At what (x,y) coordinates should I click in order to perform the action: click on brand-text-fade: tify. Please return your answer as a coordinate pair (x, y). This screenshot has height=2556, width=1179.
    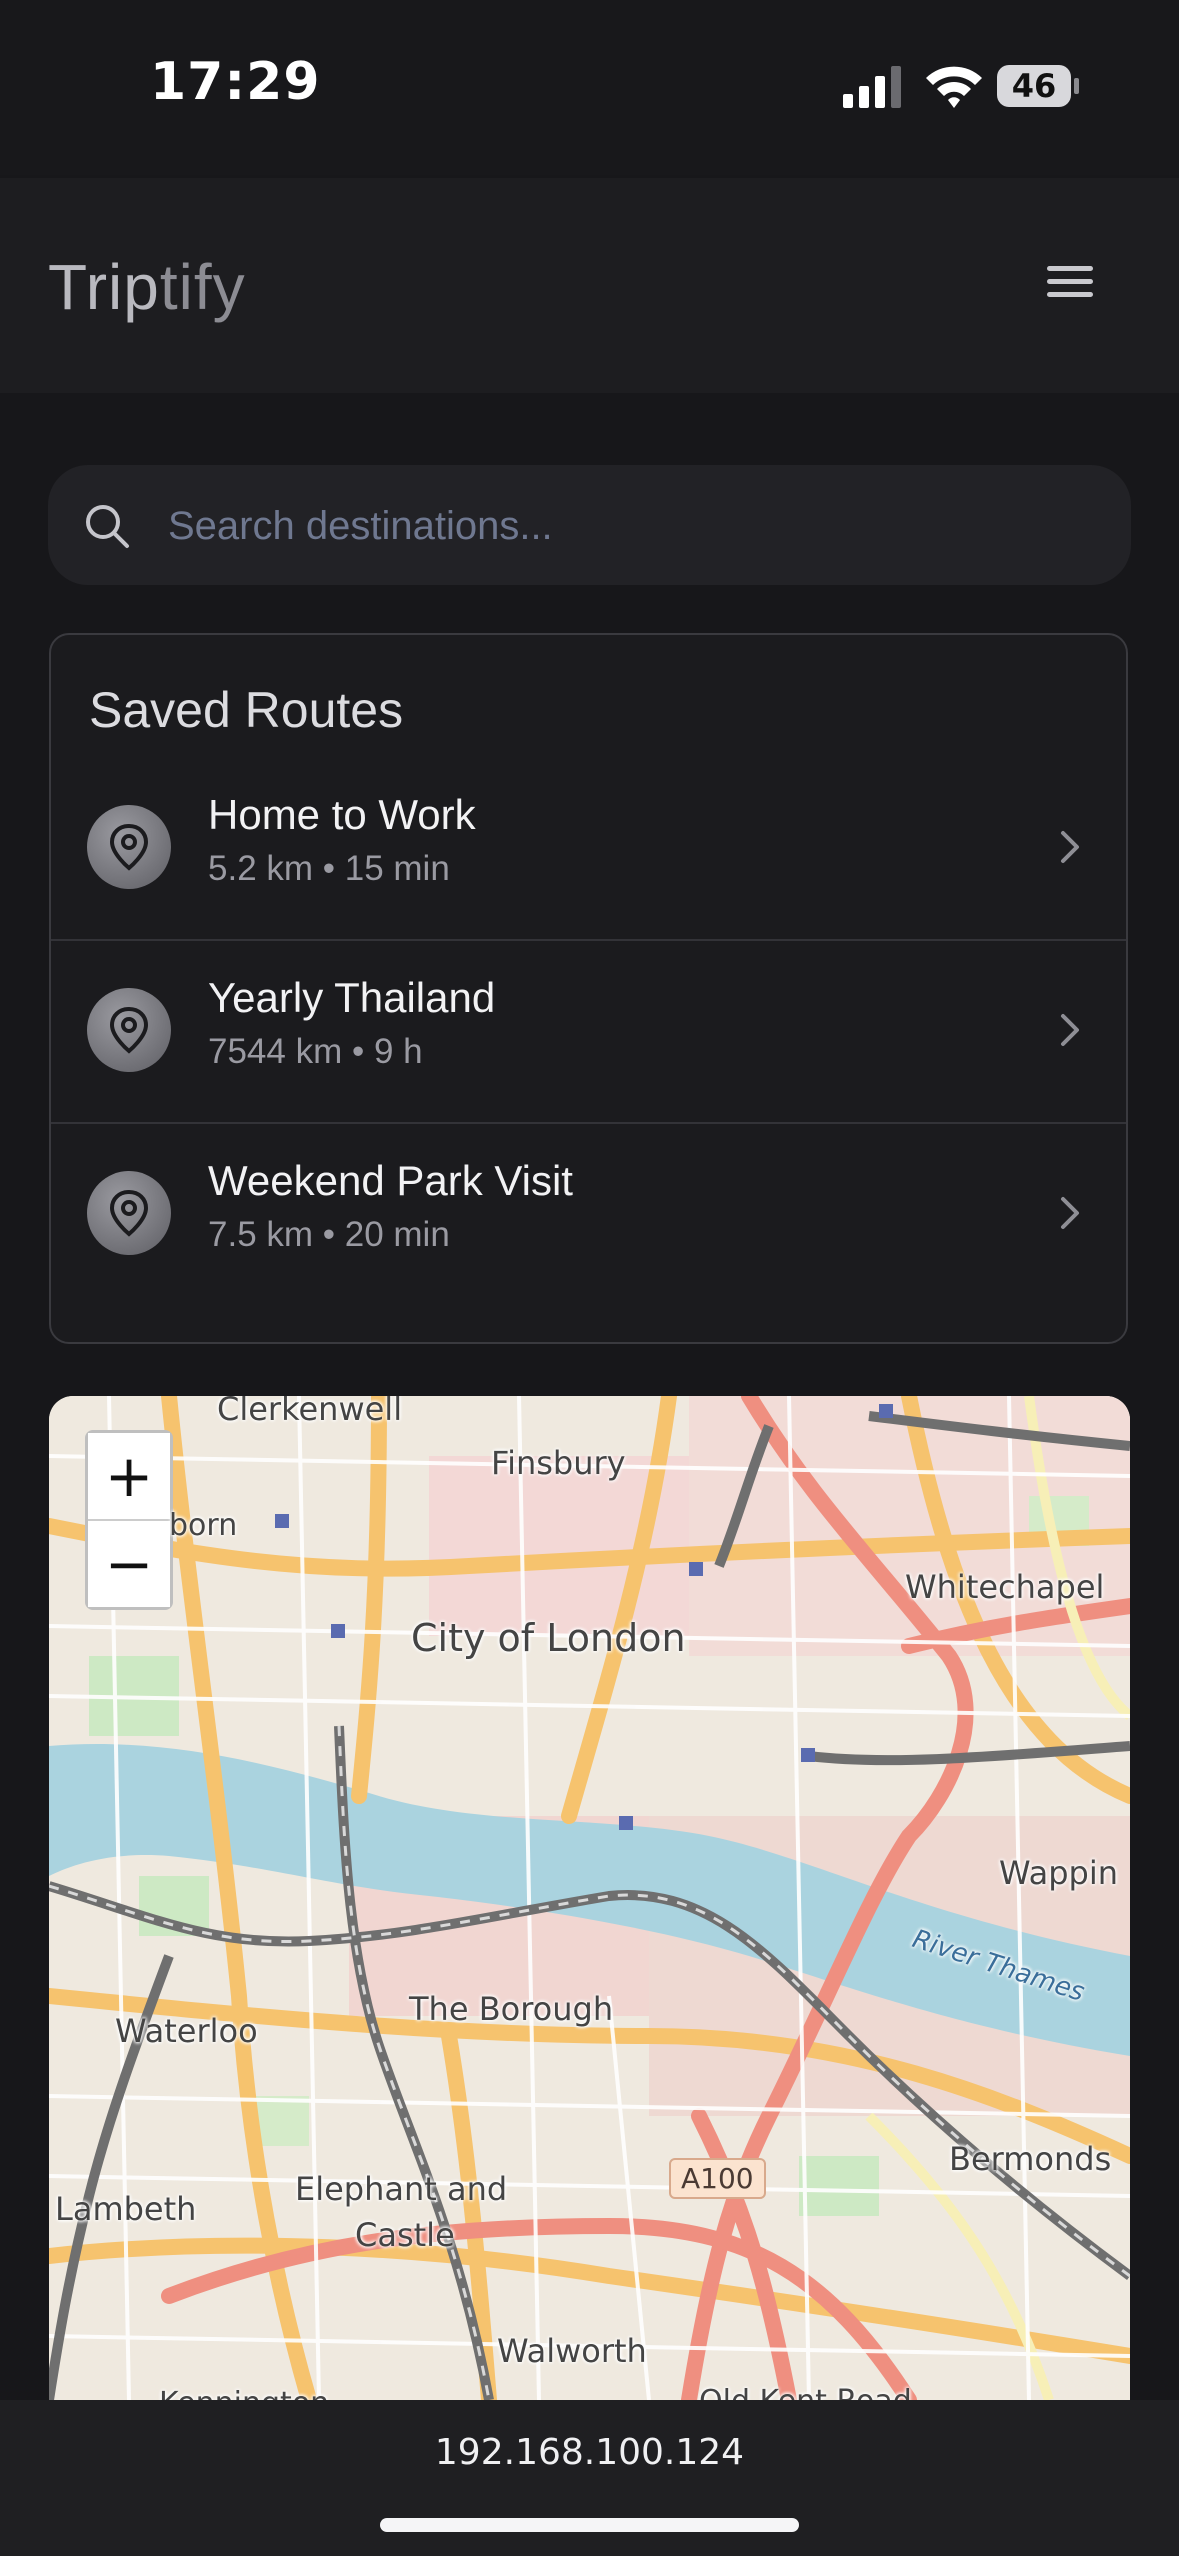
    Looking at the image, I should click on (202, 287).